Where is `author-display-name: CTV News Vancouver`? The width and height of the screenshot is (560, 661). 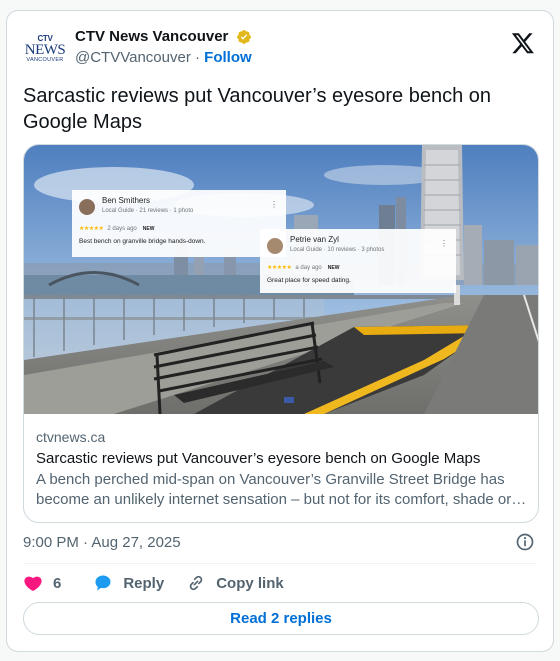 author-display-name: CTV News Vancouver is located at coordinates (151, 37).